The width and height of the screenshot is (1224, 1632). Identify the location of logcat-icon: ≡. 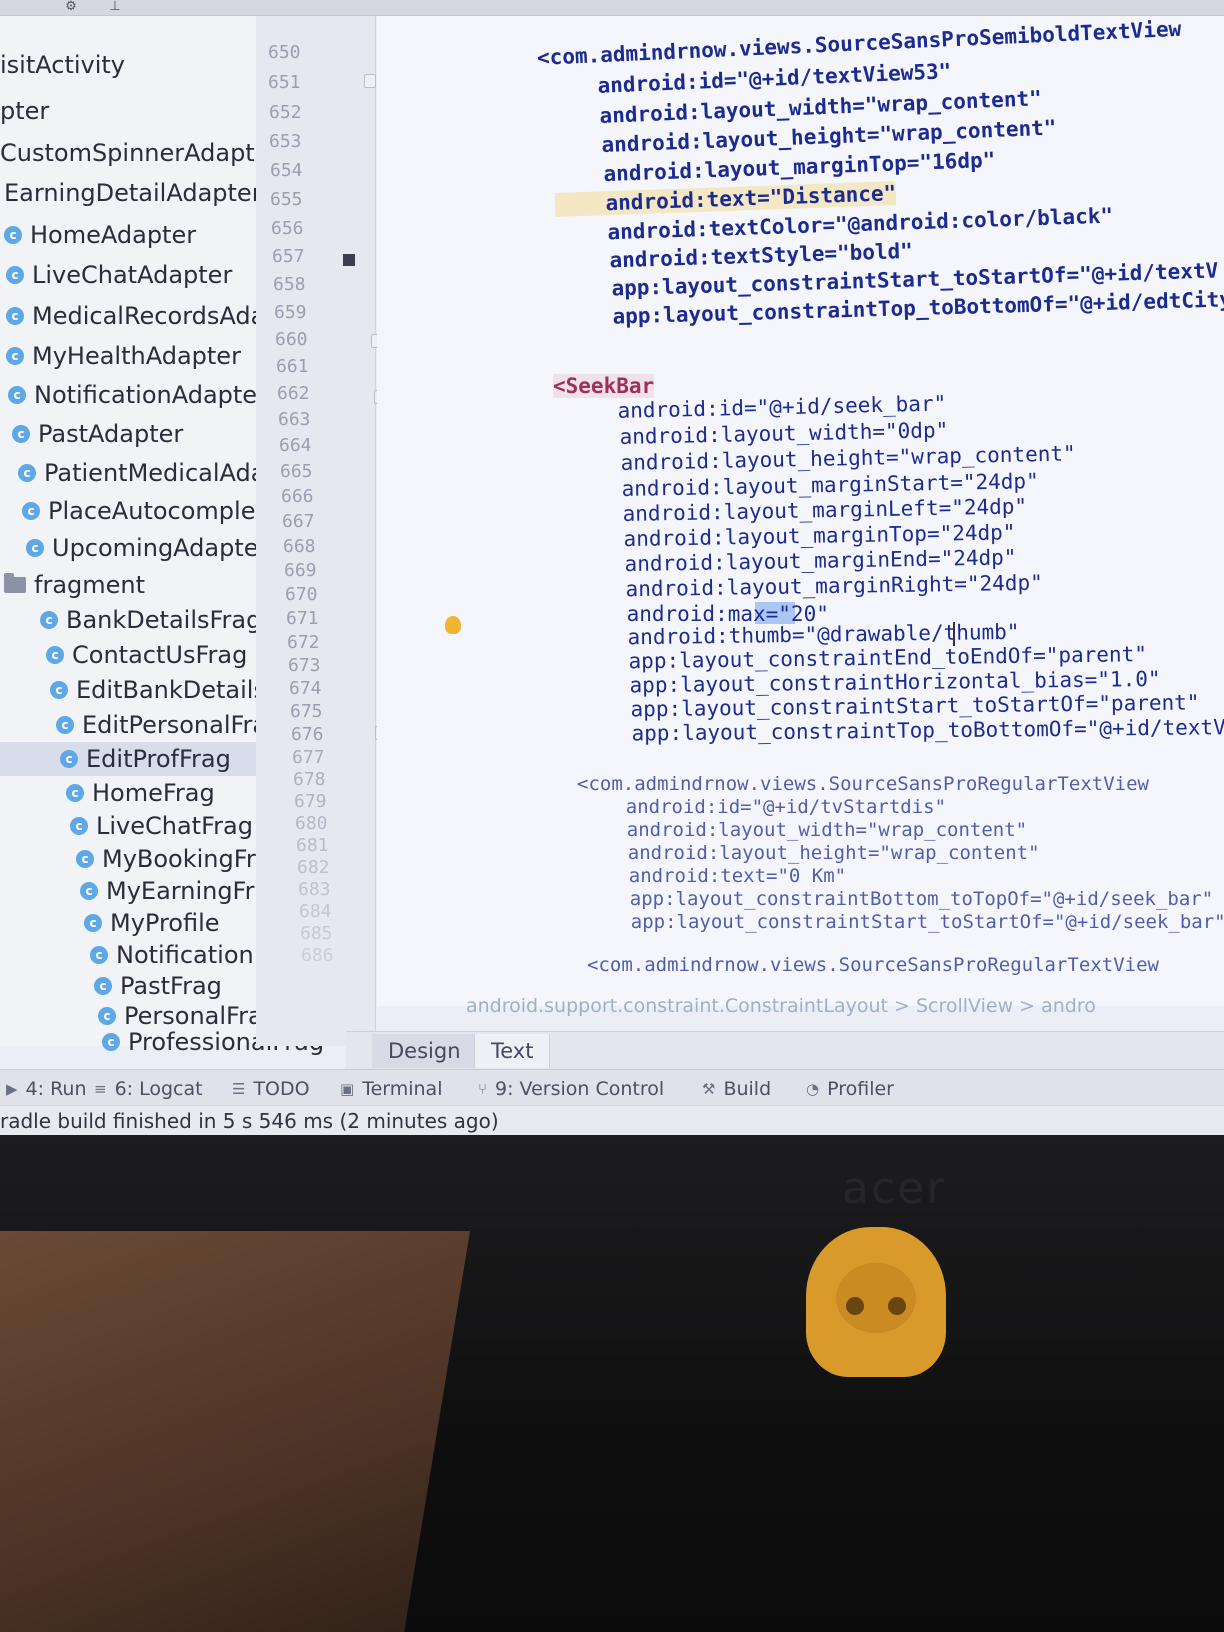
(100, 1089).